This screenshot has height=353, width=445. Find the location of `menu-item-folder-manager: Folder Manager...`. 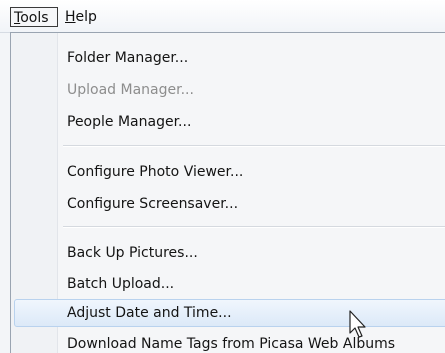

menu-item-folder-manager: Folder Manager... is located at coordinates (229, 58).